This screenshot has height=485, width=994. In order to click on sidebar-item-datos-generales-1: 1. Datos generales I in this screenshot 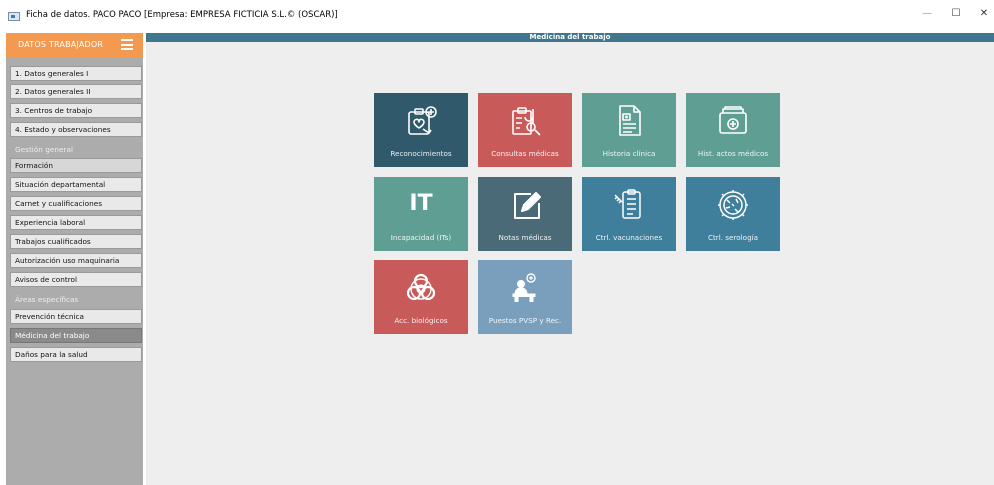, I will do `click(76, 73)`.